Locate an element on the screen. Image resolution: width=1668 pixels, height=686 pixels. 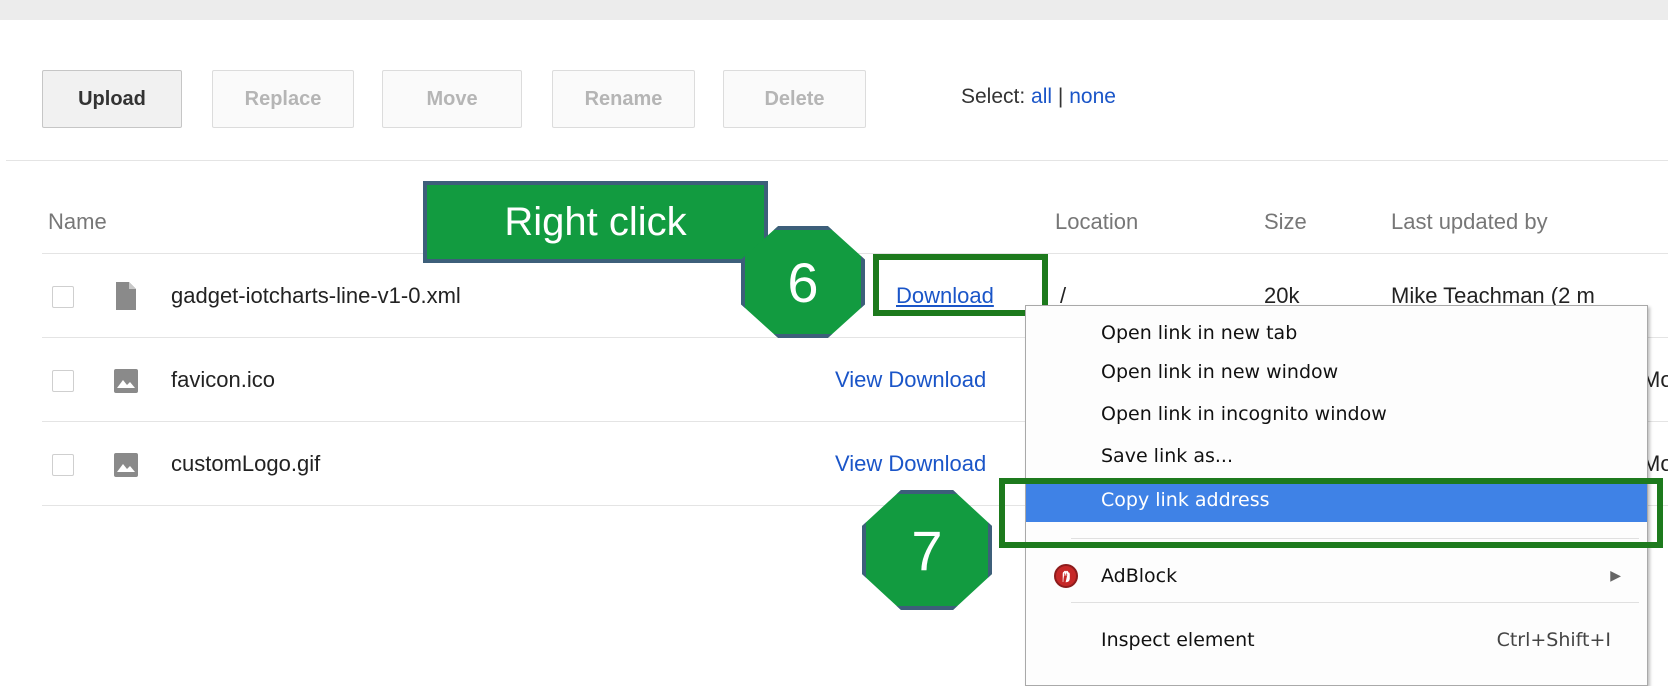
menu-item-shortcut: Ctrl+Shift+I is located at coordinates (1553, 640).